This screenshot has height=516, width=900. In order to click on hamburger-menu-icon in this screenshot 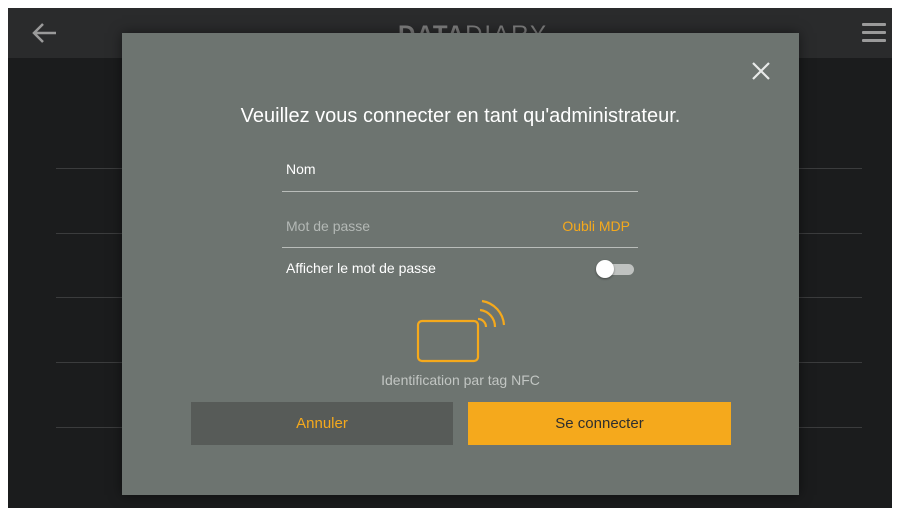, I will do `click(874, 33)`.